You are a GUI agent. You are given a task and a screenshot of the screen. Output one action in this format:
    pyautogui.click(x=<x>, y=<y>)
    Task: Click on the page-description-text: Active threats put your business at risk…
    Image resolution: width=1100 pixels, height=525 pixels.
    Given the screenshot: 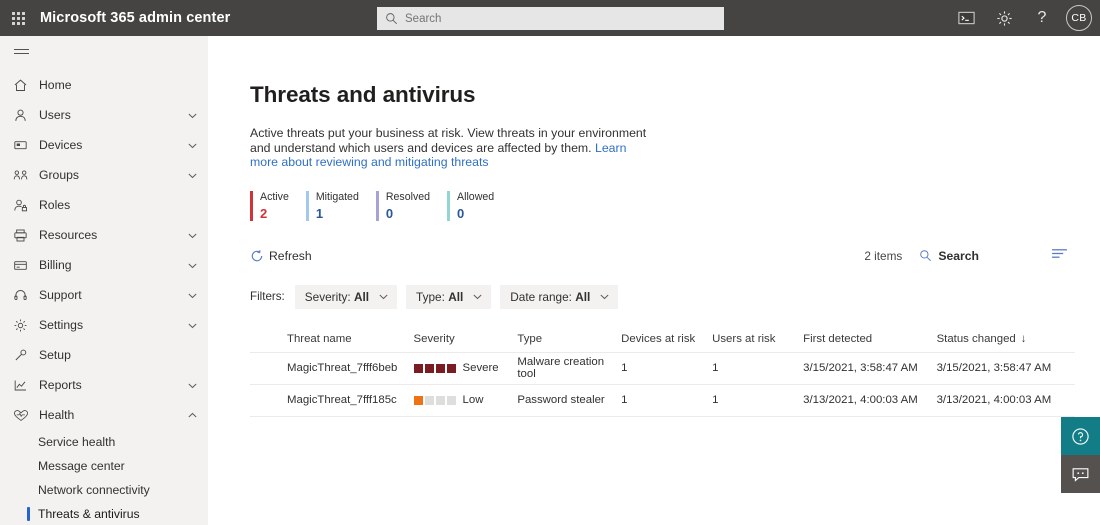 What is the action you would take?
    pyautogui.click(x=448, y=140)
    